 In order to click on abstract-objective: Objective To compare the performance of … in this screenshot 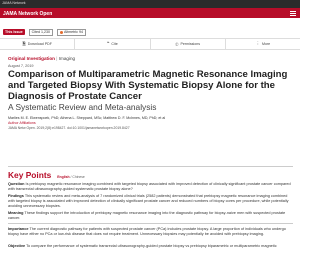, I will do `click(150, 246)`.